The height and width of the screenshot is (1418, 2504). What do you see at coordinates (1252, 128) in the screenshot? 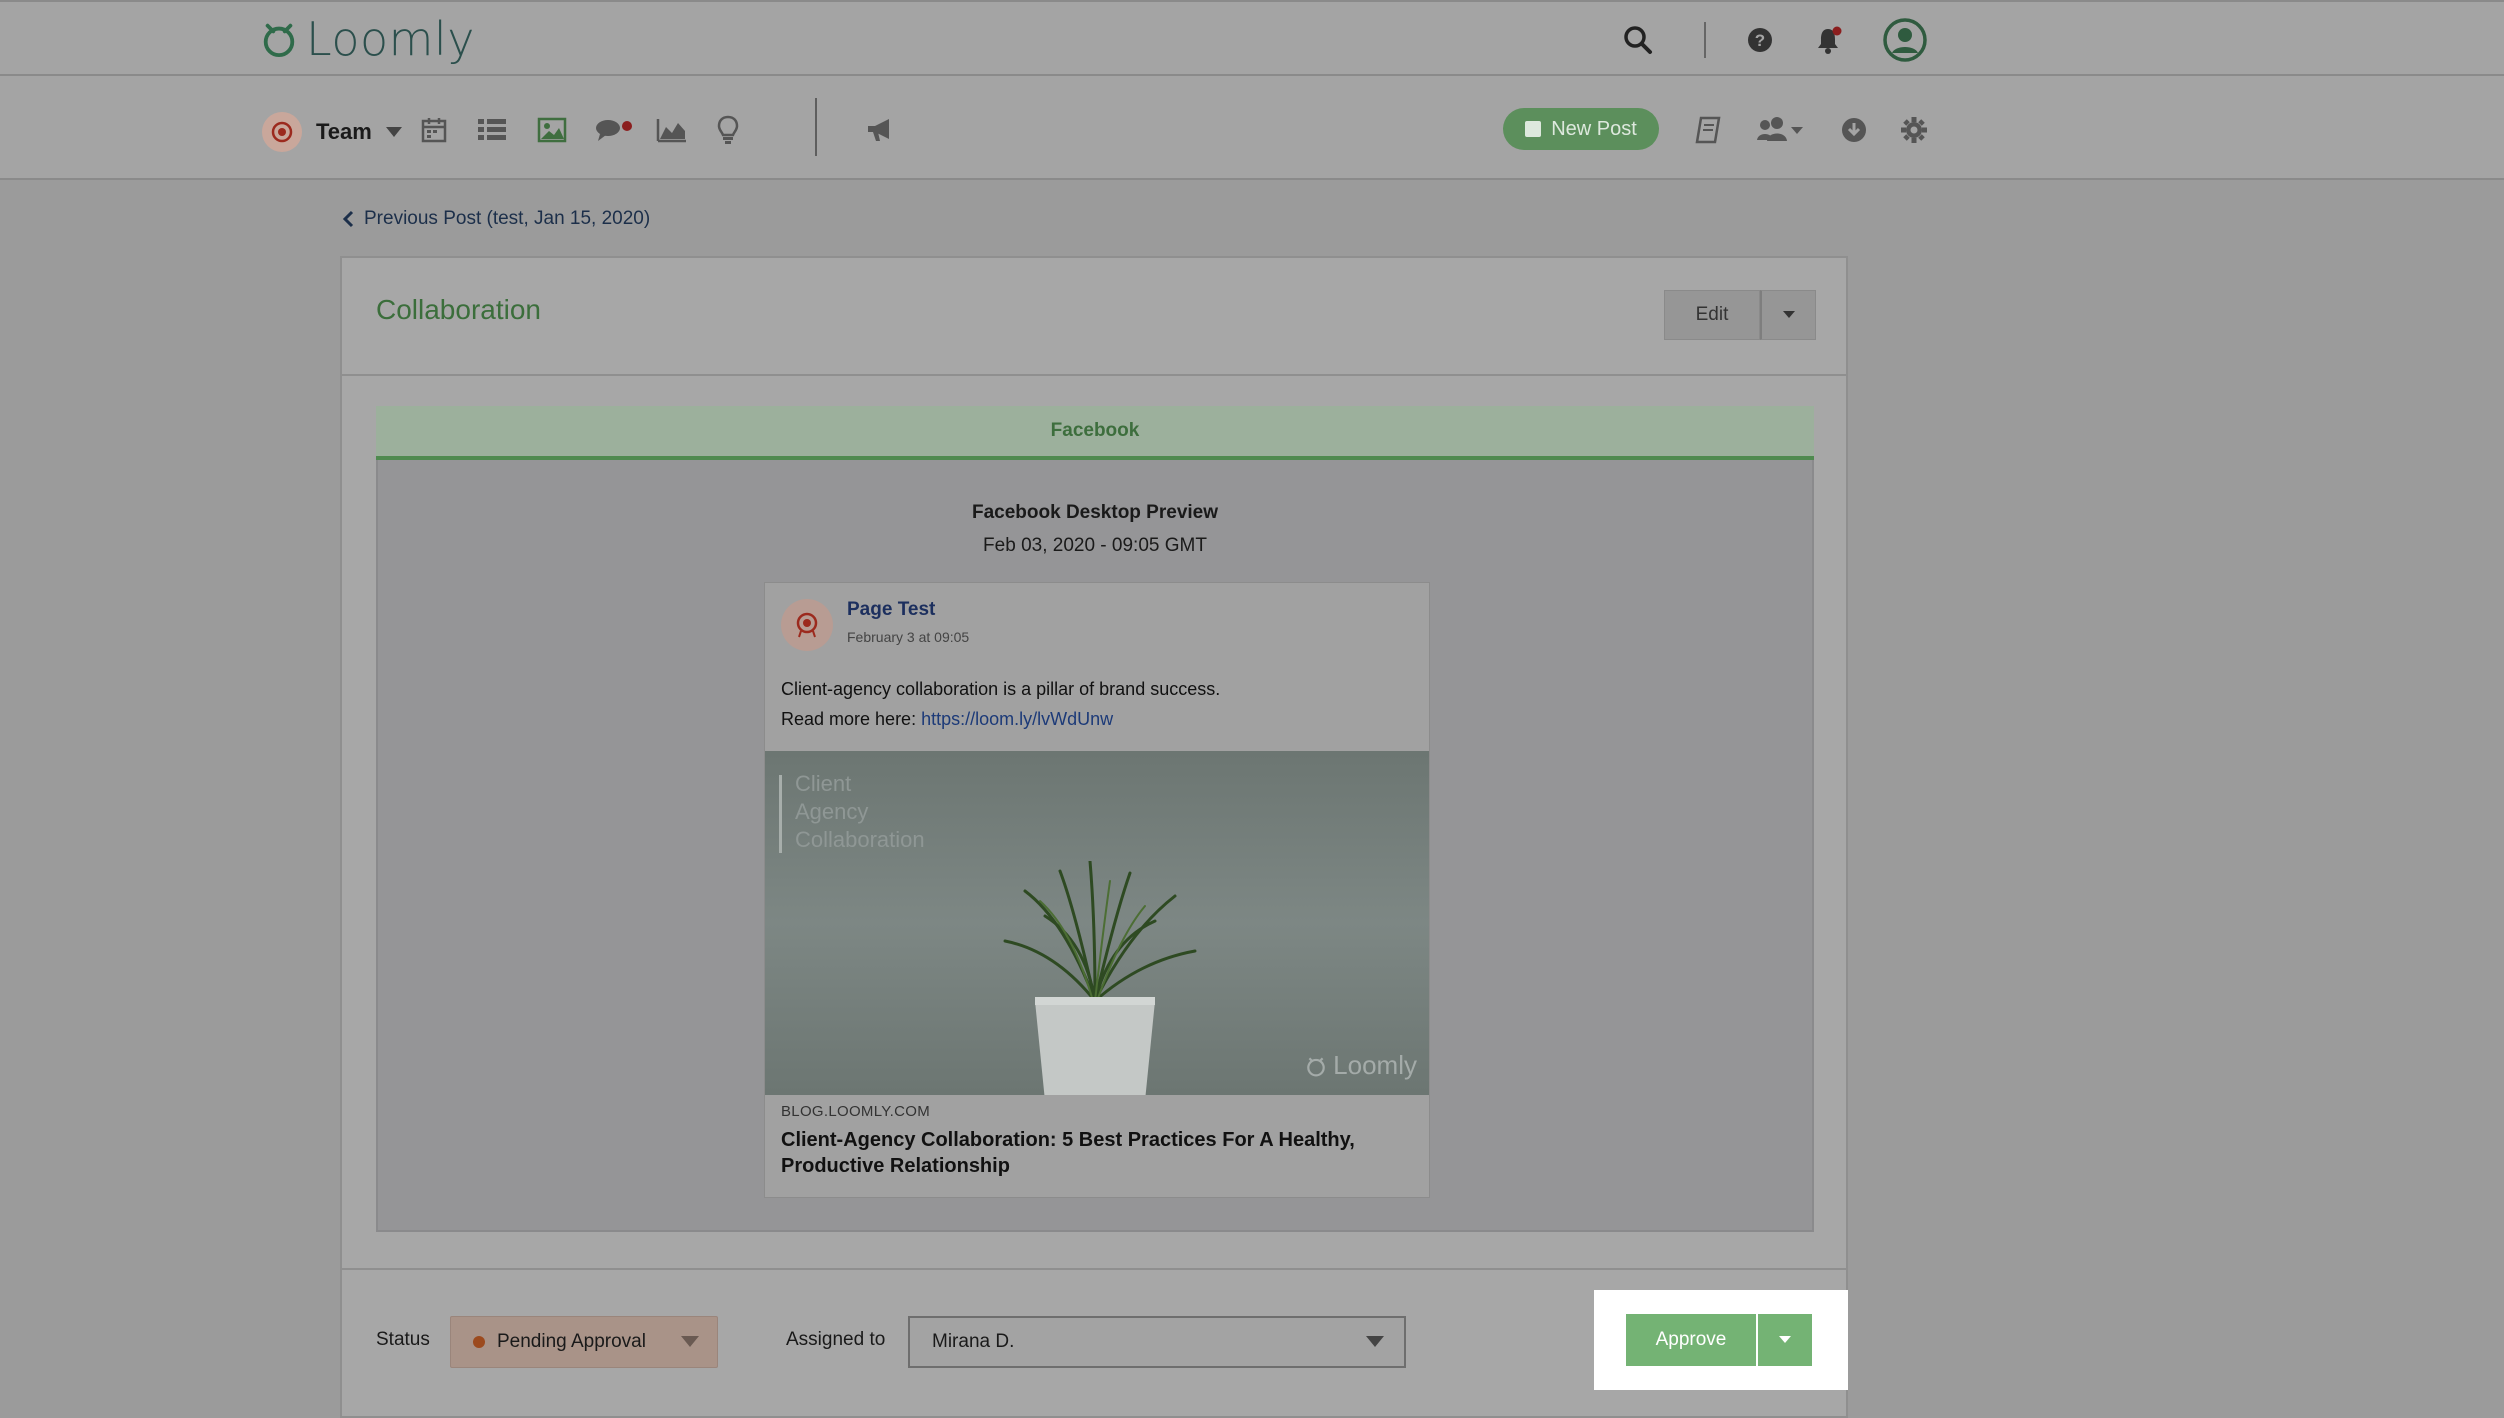
I see `secondary-nav: Team New Post` at bounding box center [1252, 128].